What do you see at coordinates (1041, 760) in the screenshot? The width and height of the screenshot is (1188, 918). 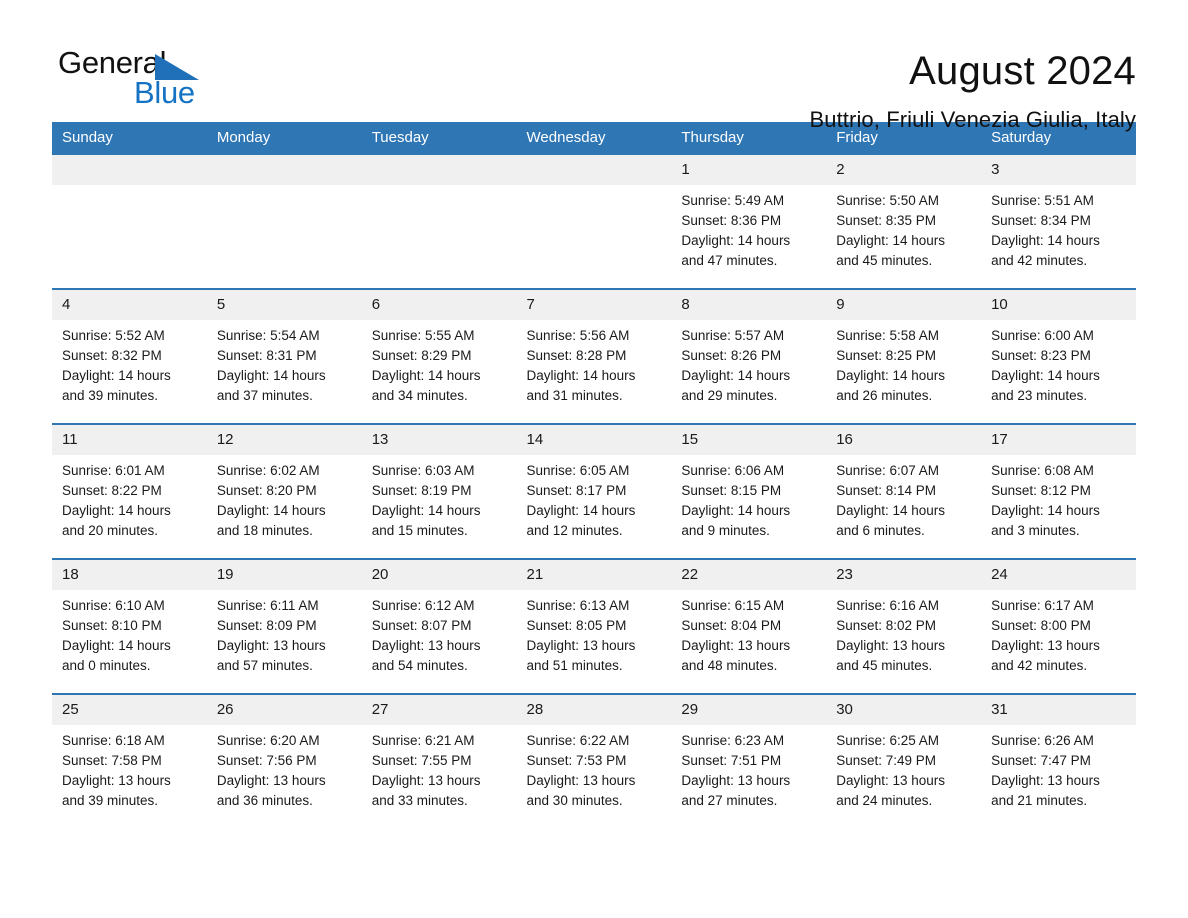 I see `sunset-text: Sunset: 7:47 PM` at bounding box center [1041, 760].